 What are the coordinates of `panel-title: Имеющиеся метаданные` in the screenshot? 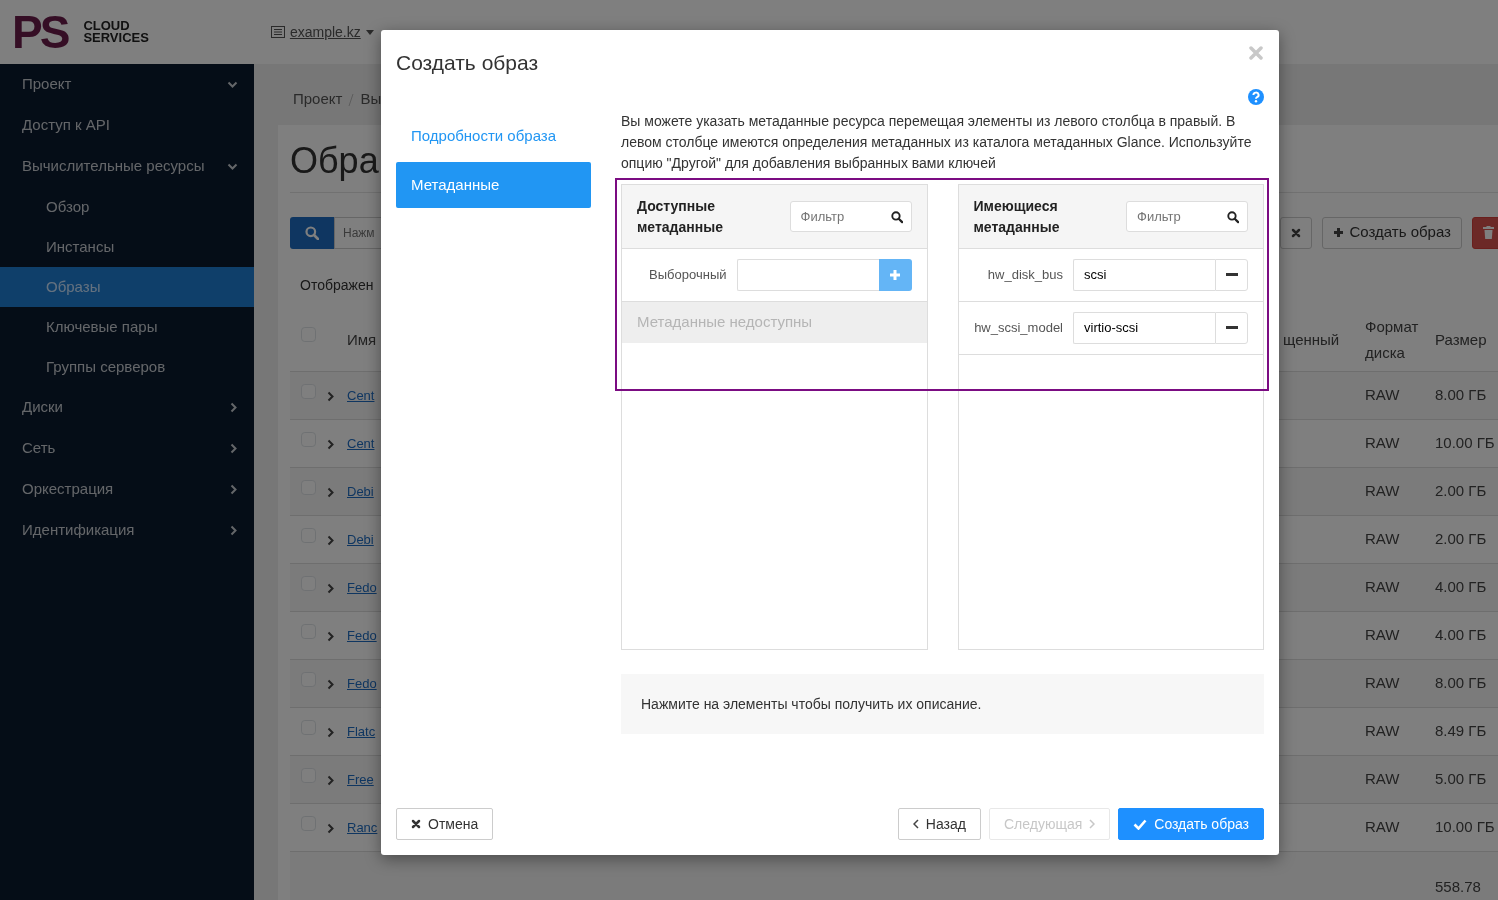 It's located at (1017, 216).